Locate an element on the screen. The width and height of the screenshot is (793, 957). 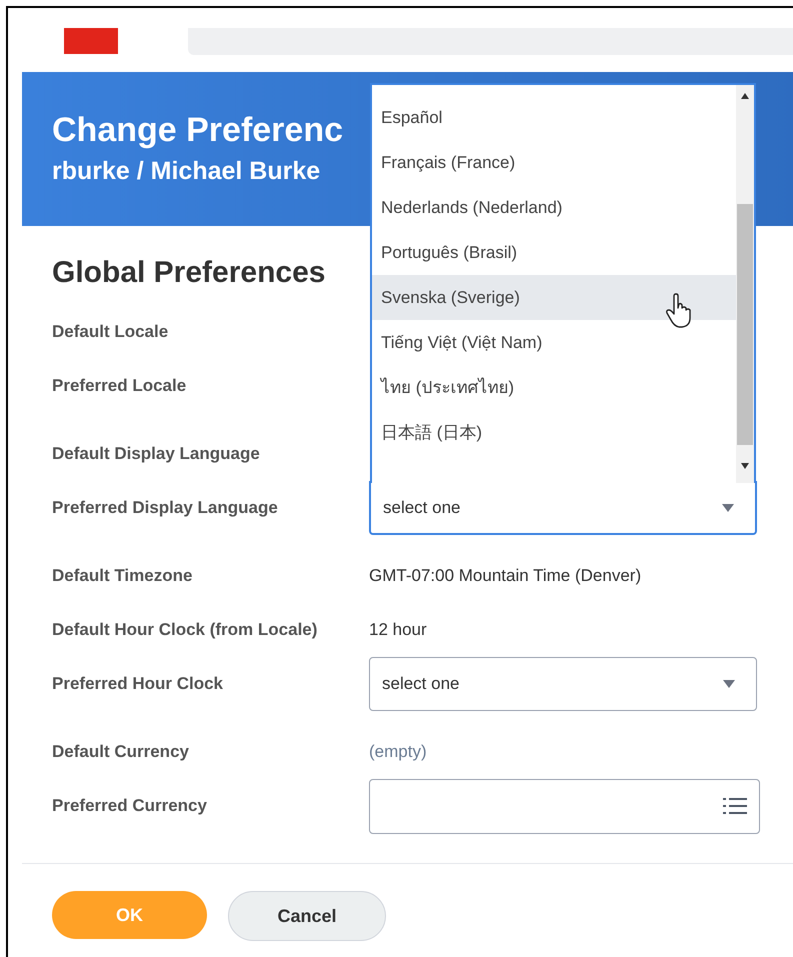
scrollbar-thumb is located at coordinates (745, 324).